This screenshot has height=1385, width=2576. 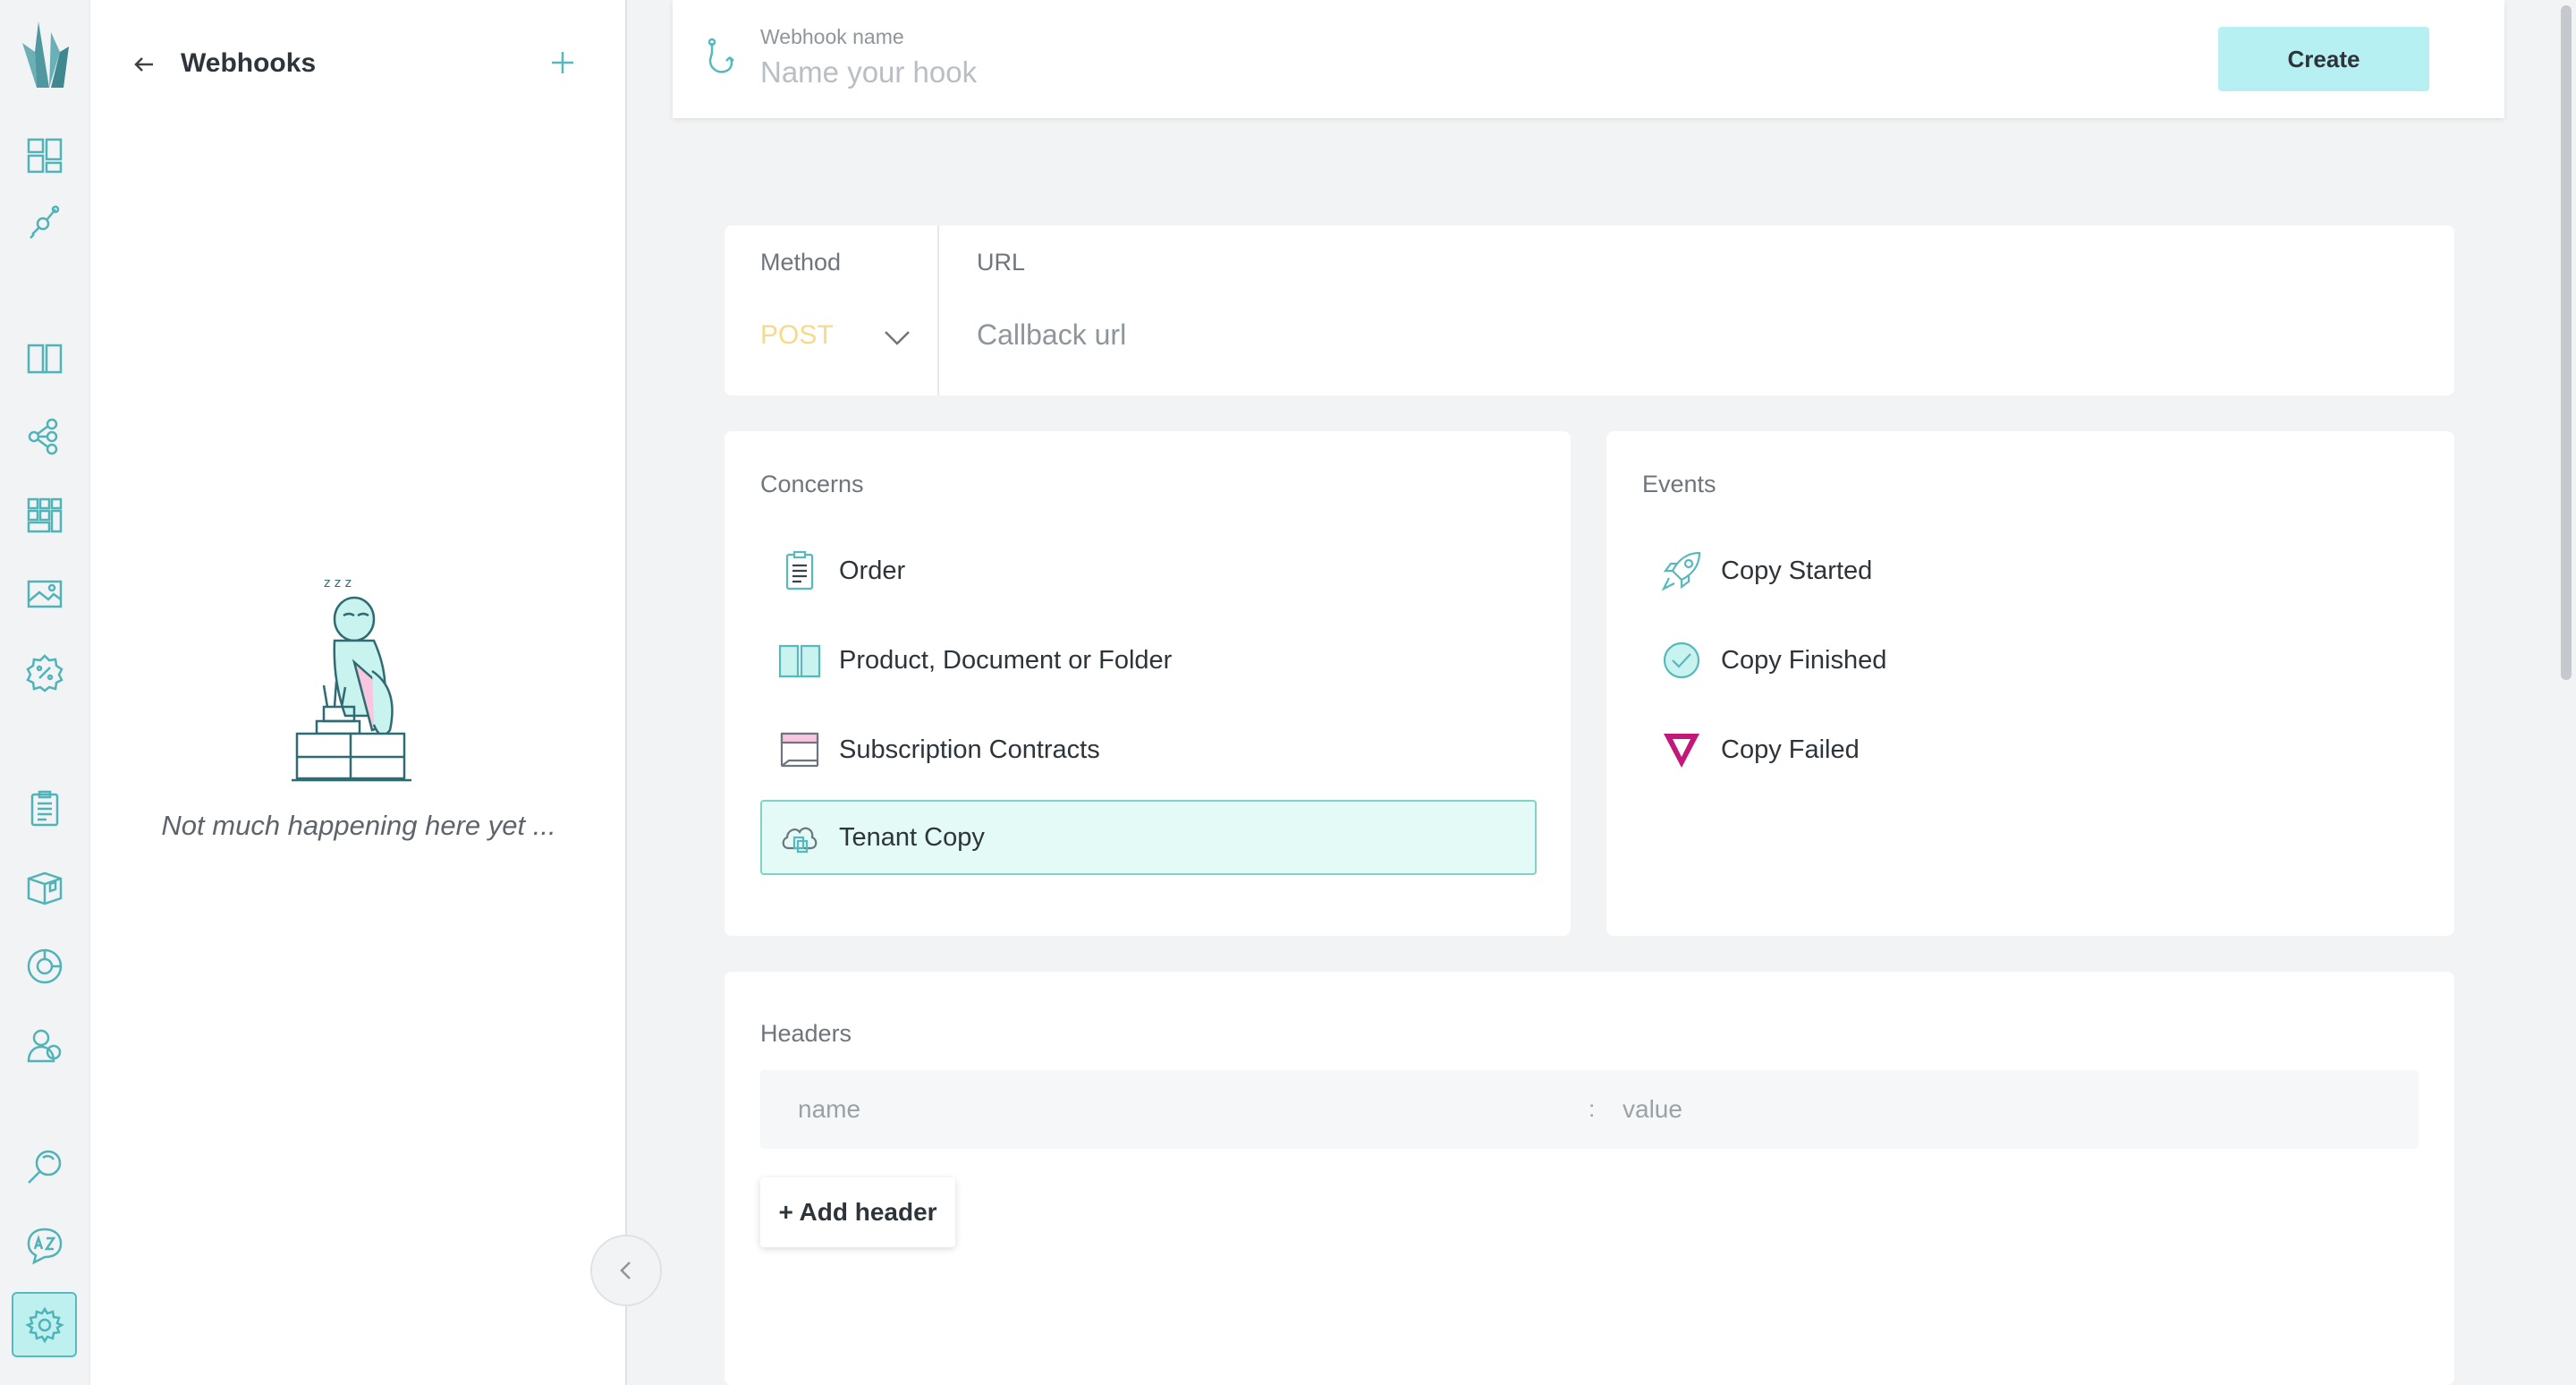 What do you see at coordinates (969, 749) in the screenshot?
I see `concern-label: Subscription Contracts` at bounding box center [969, 749].